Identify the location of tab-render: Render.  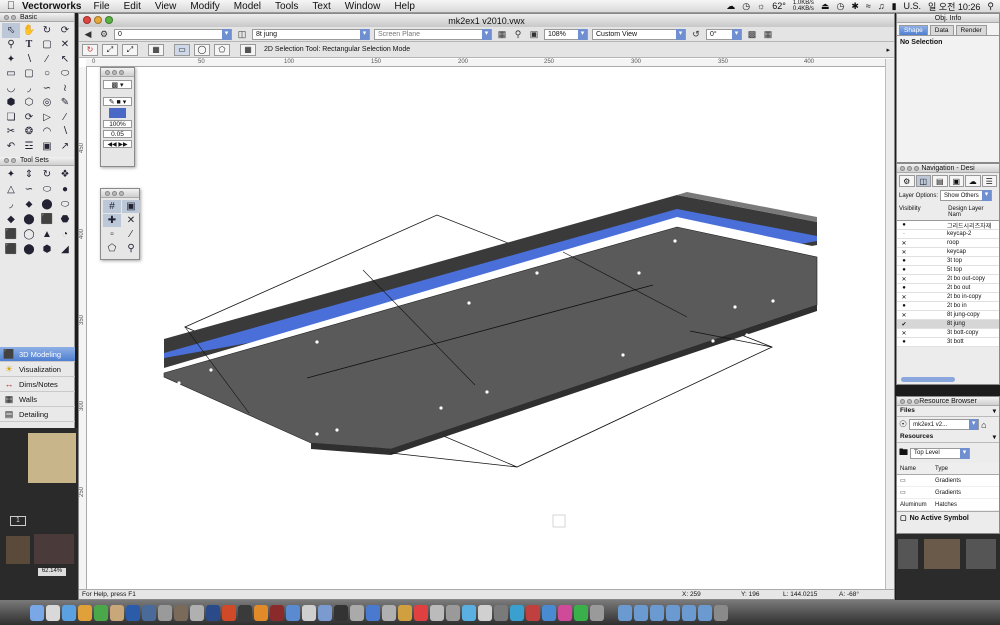
(971, 30).